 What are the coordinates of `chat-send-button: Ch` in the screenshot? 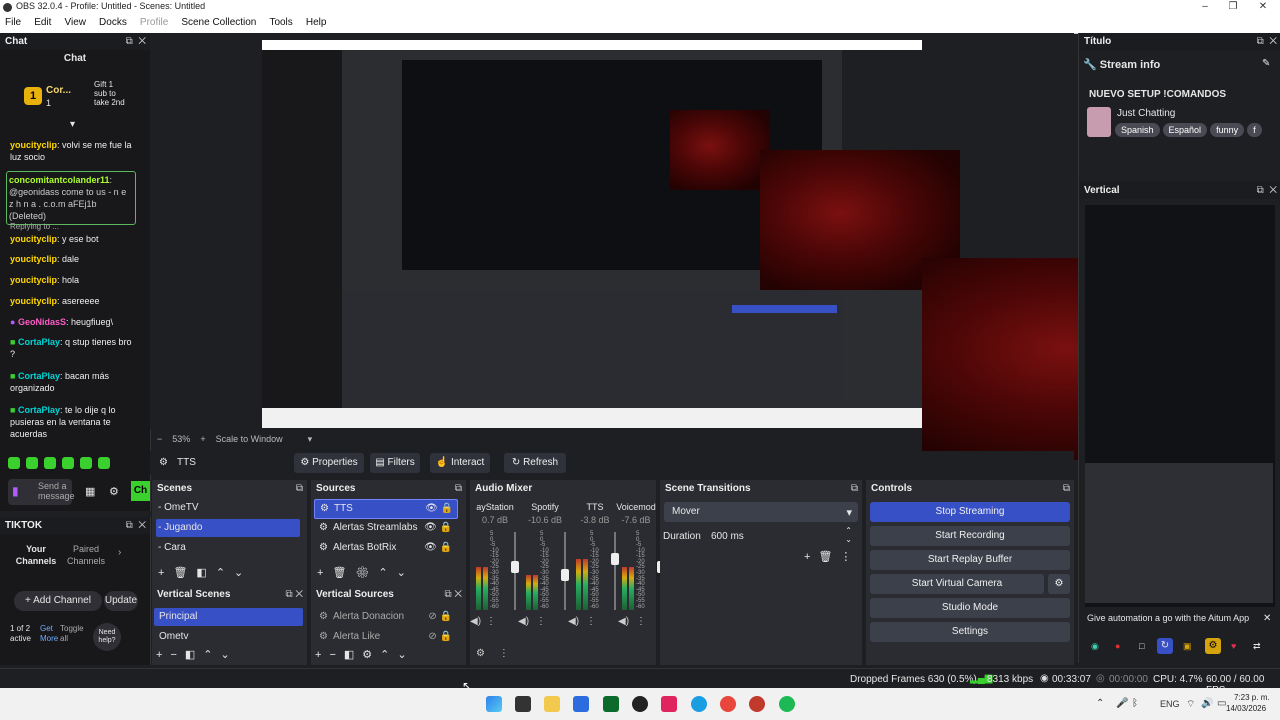 It's located at (140, 491).